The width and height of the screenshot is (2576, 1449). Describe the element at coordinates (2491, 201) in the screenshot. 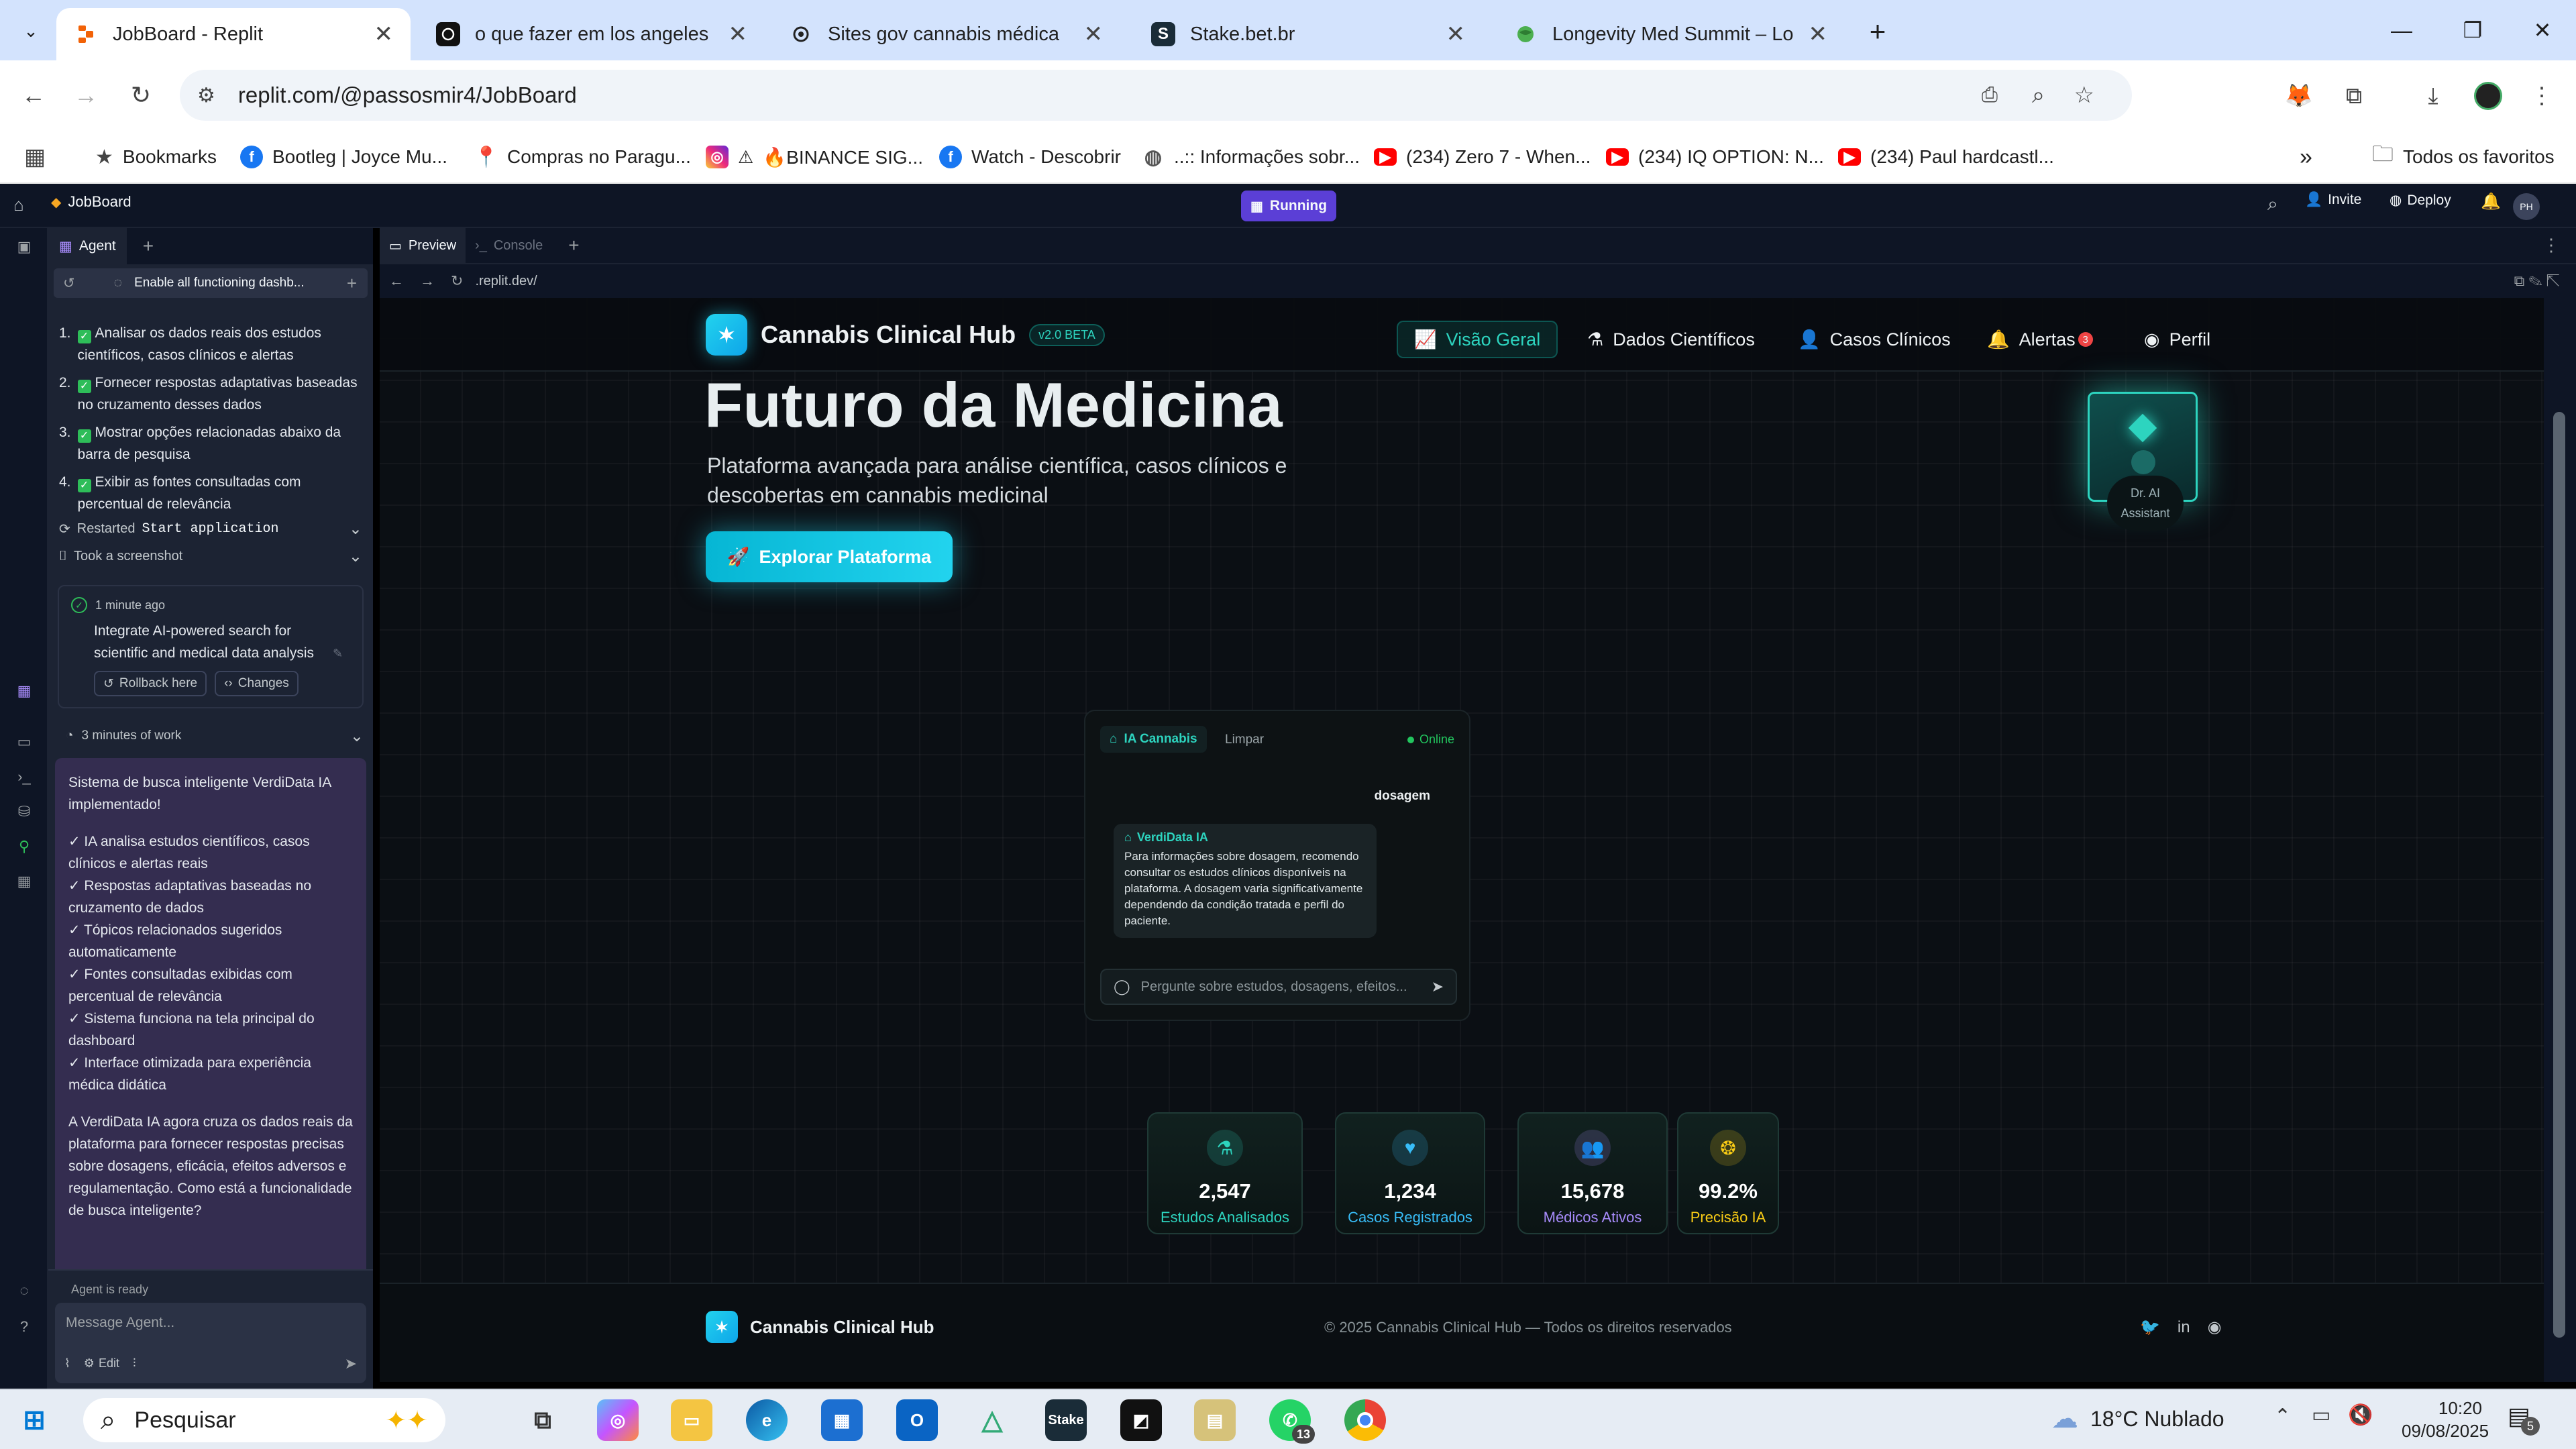

I see `notifications-icon: 🔔` at that location.